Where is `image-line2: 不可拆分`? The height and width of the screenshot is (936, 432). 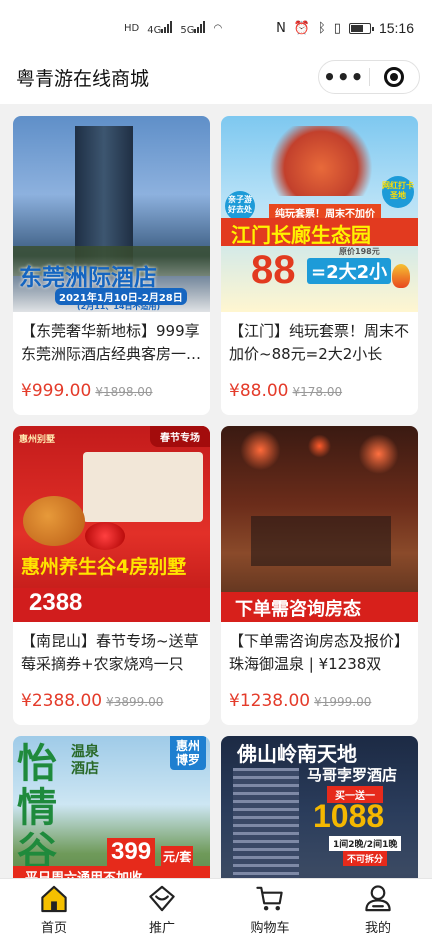 image-line2: 不可拆分 is located at coordinates (365, 858).